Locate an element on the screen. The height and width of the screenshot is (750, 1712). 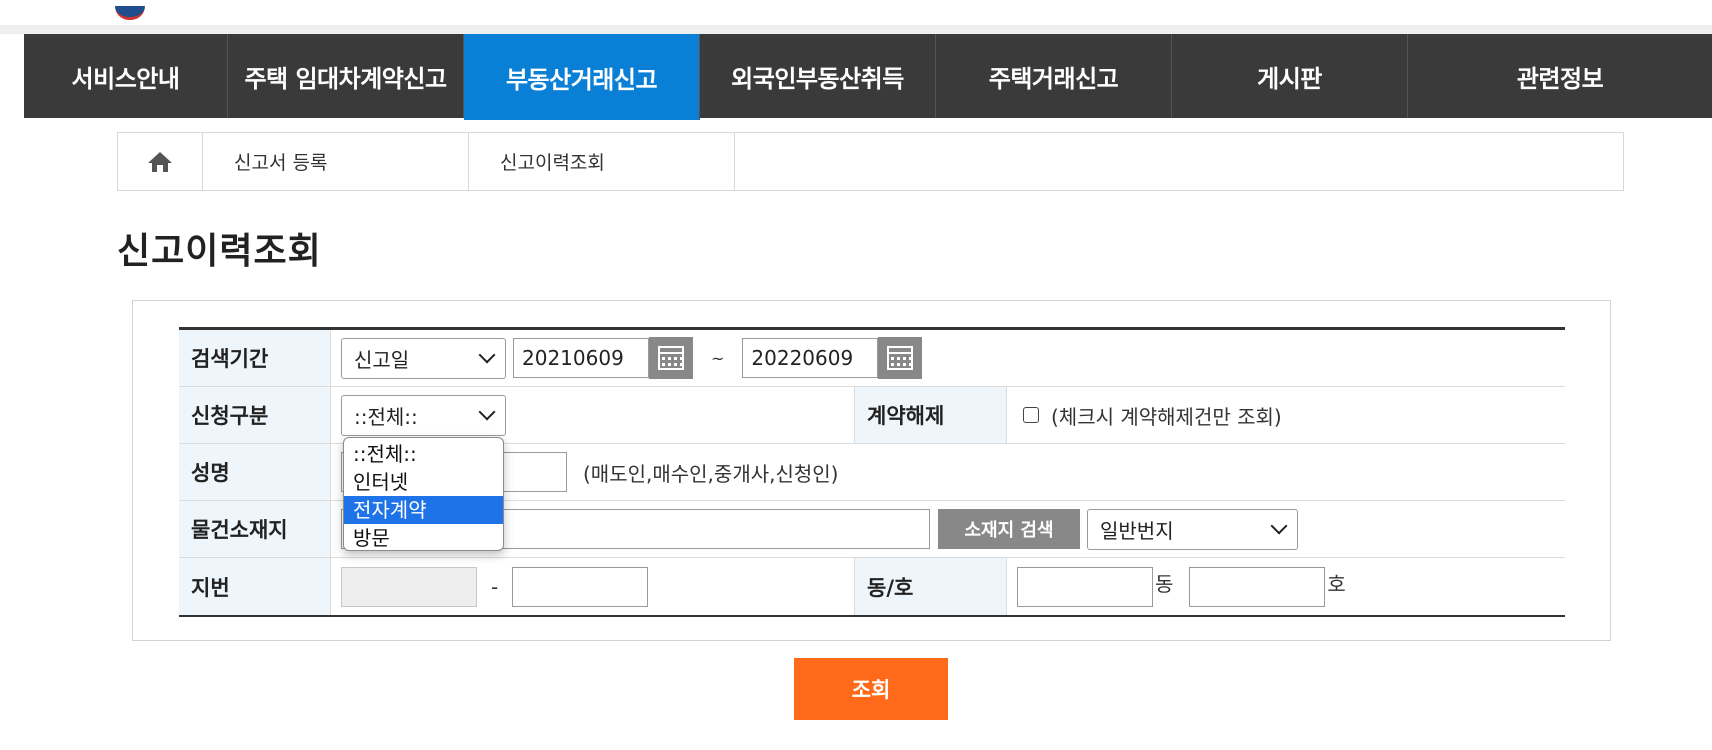
label-period: 검색기간 is located at coordinates (255, 358).